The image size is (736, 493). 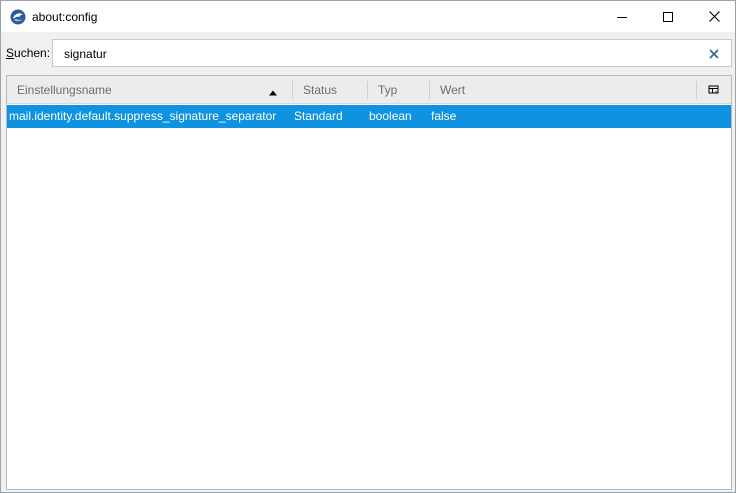 I want to click on minimize-icon, so click(x=622, y=17).